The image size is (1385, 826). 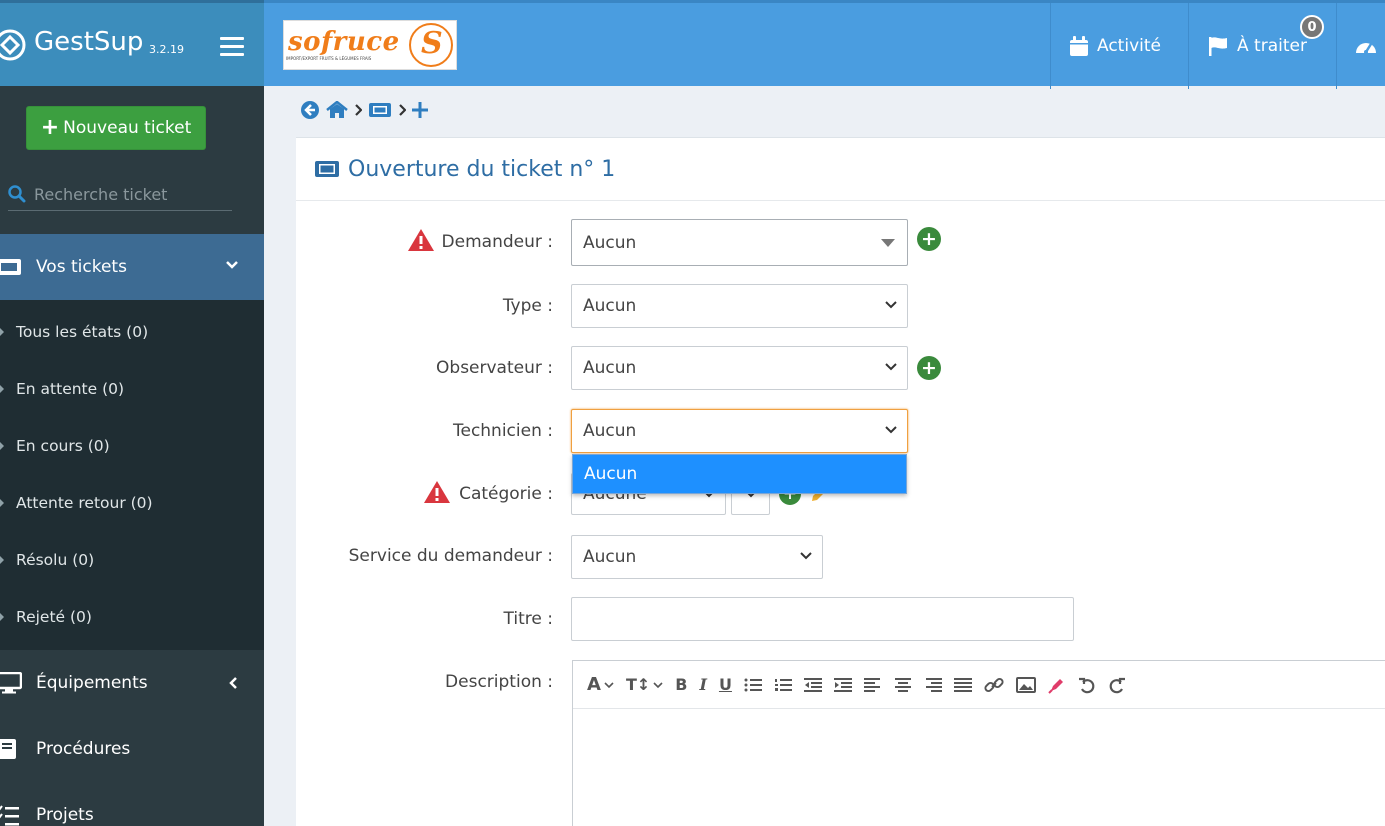 I want to click on nav-activite: Activité, so click(x=1119, y=46).